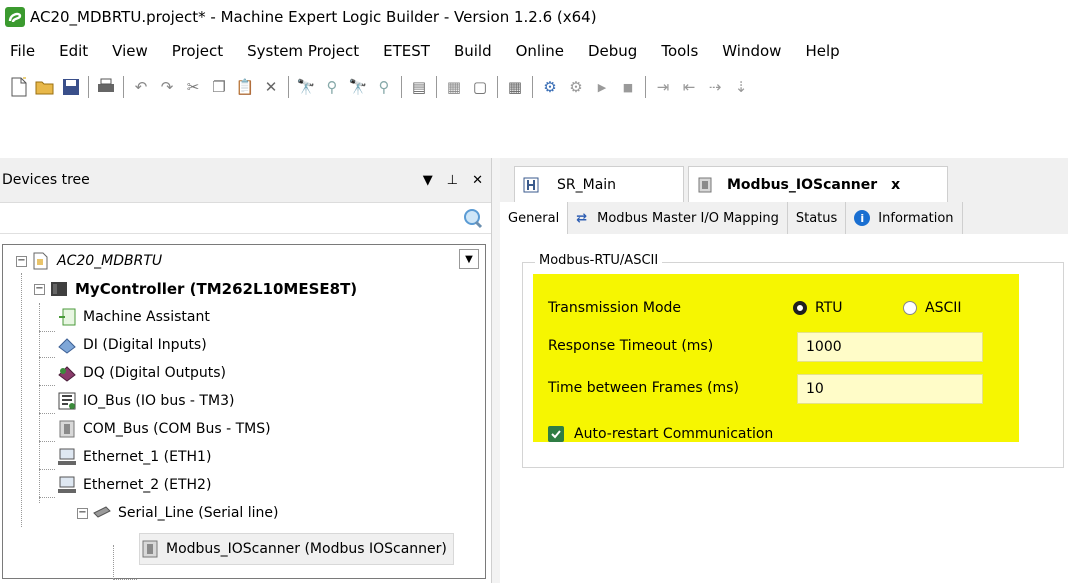  What do you see at coordinates (71, 87) in the screenshot?
I see `save-icon` at bounding box center [71, 87].